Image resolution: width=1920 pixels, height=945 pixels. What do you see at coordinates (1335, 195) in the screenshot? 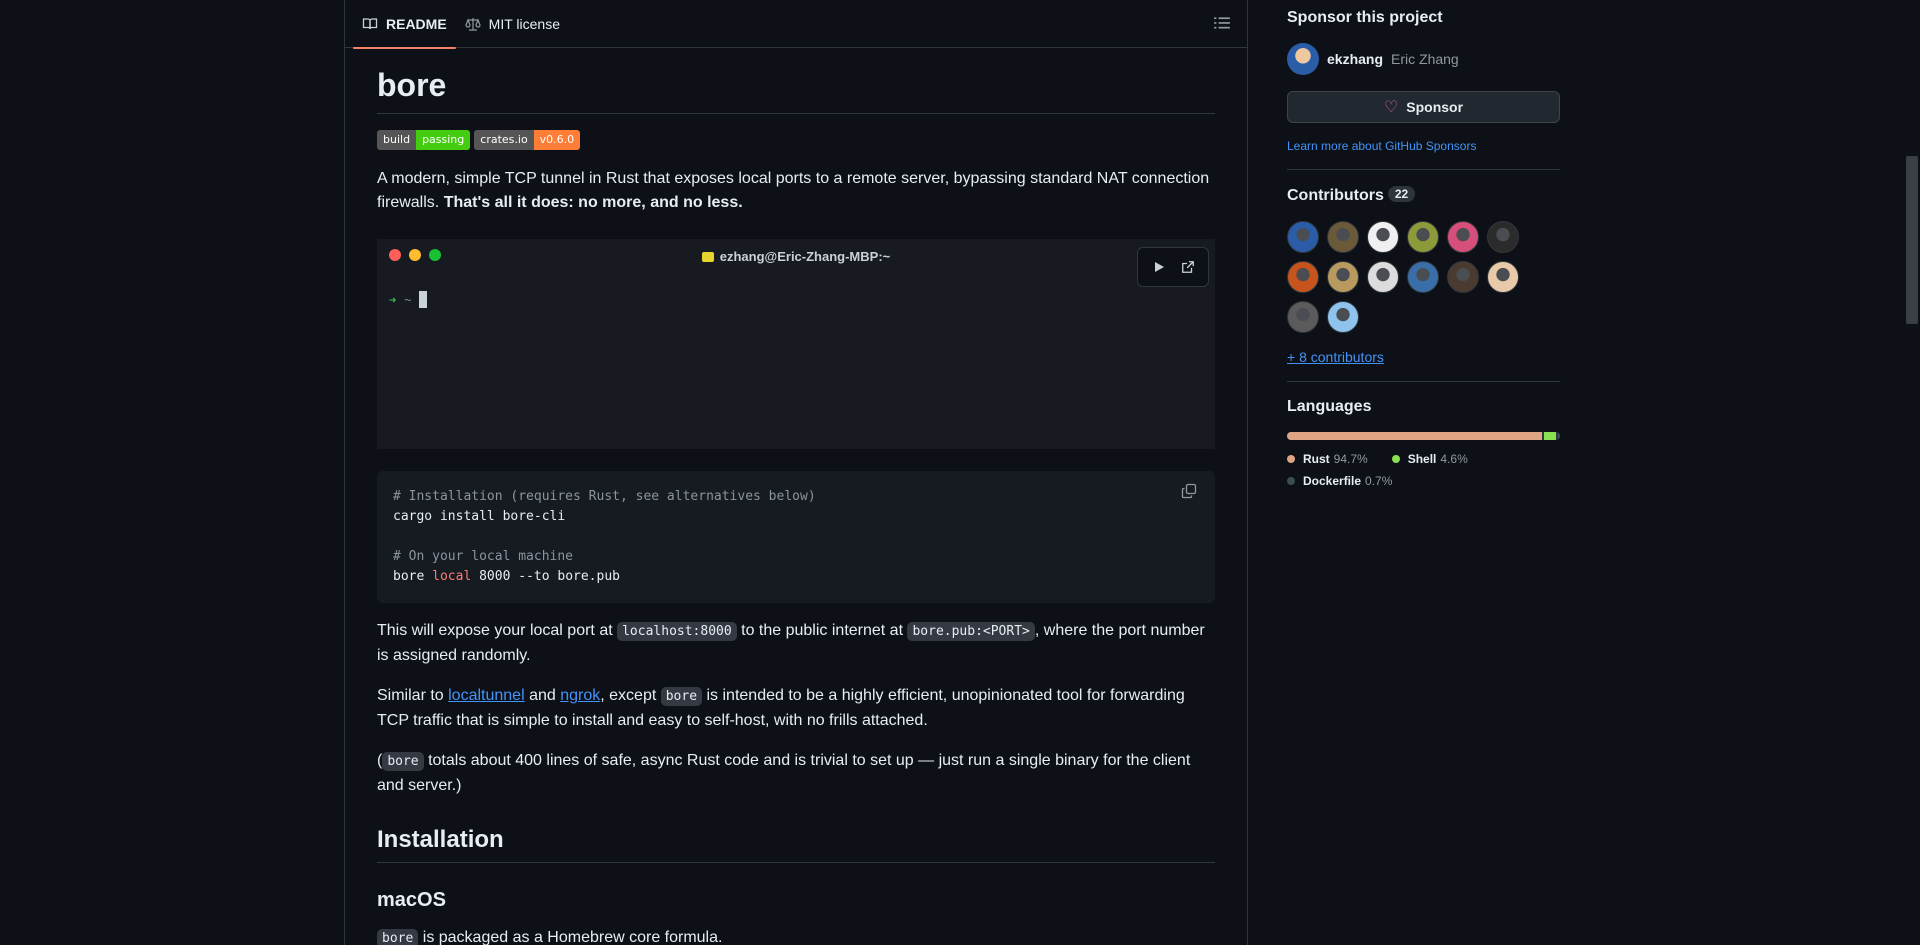
I see `contributors-heading-text: Contributors` at bounding box center [1335, 195].